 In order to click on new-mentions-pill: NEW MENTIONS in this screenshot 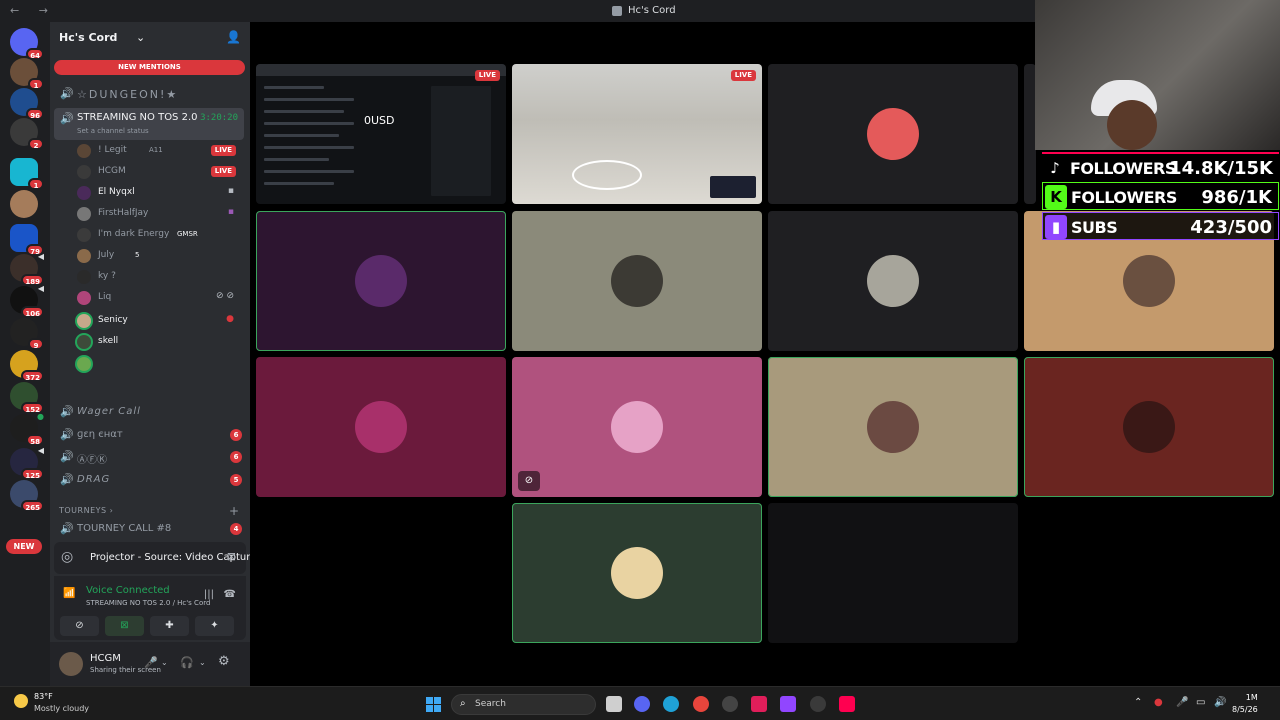, I will do `click(149, 67)`.